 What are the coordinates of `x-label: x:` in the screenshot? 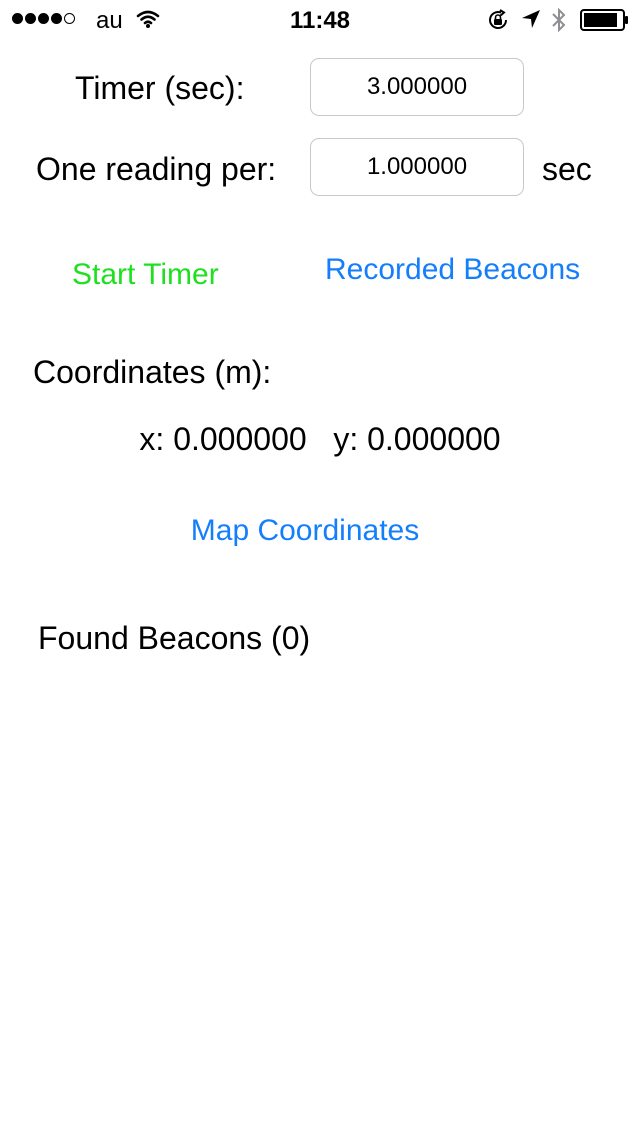 It's located at (152, 439).